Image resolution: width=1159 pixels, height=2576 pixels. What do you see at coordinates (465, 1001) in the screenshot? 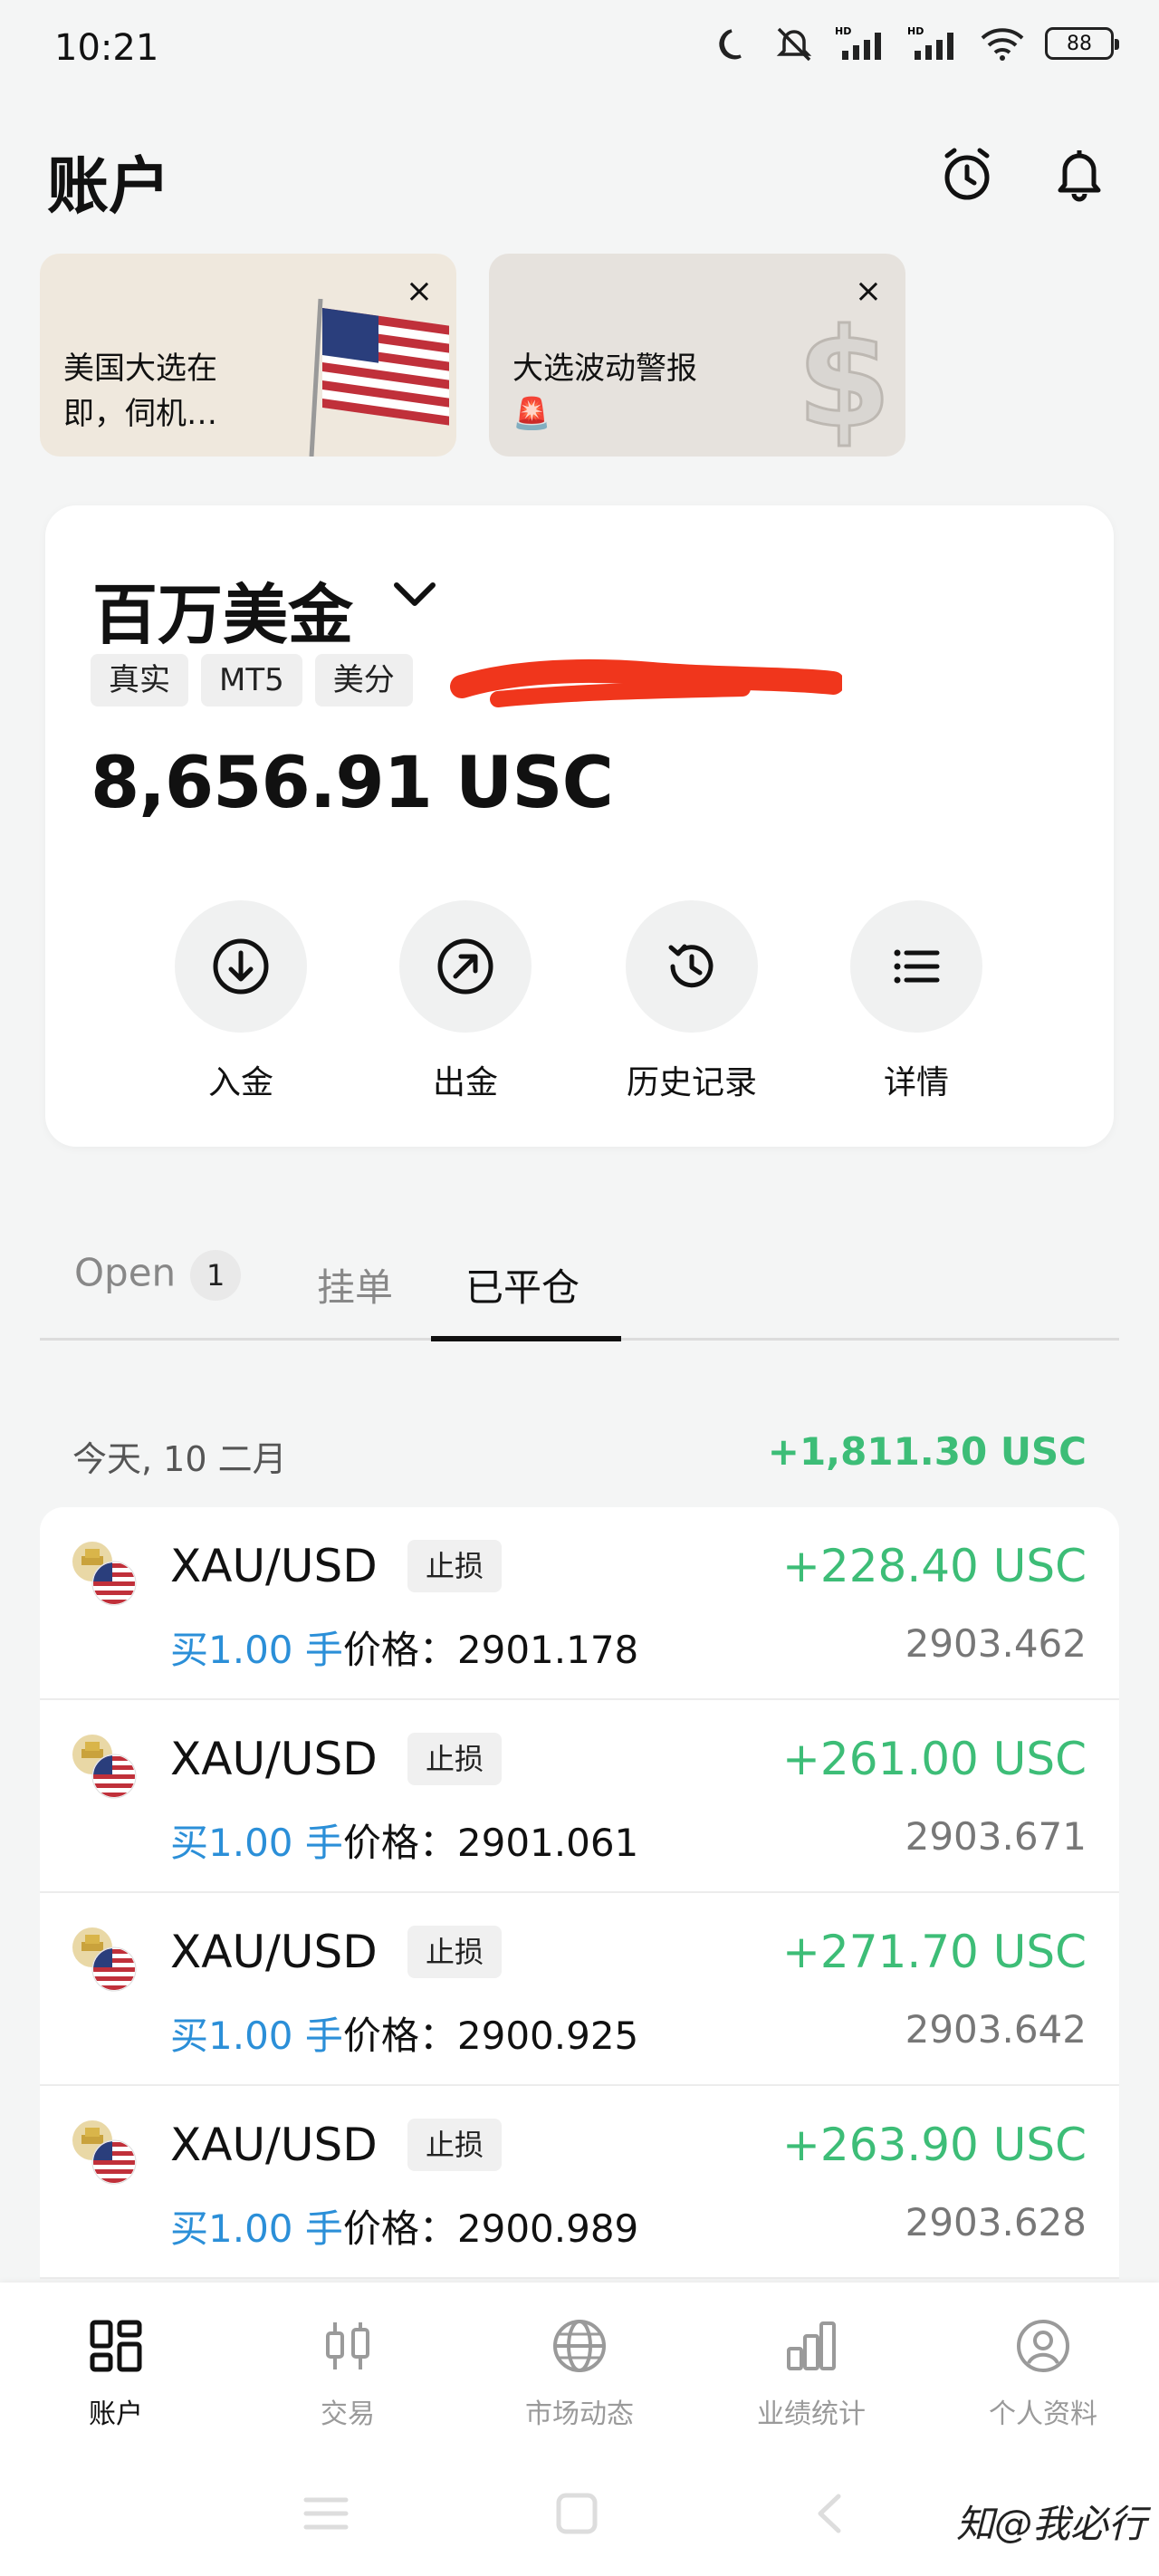
I see `withdraw-button: 出金` at bounding box center [465, 1001].